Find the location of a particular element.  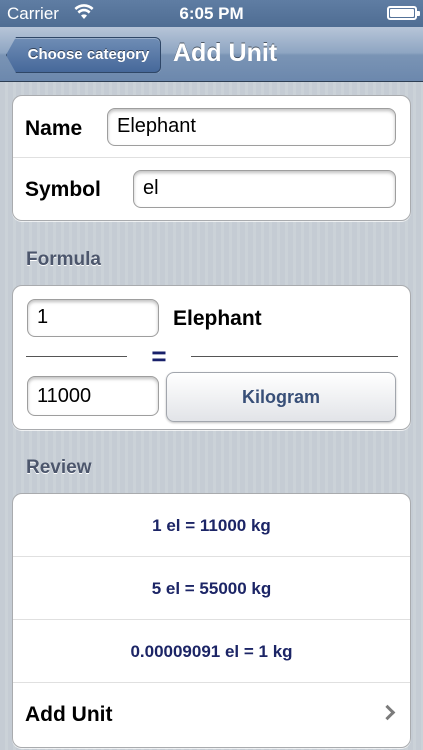

from-unit-label: Elephant is located at coordinates (217, 318).